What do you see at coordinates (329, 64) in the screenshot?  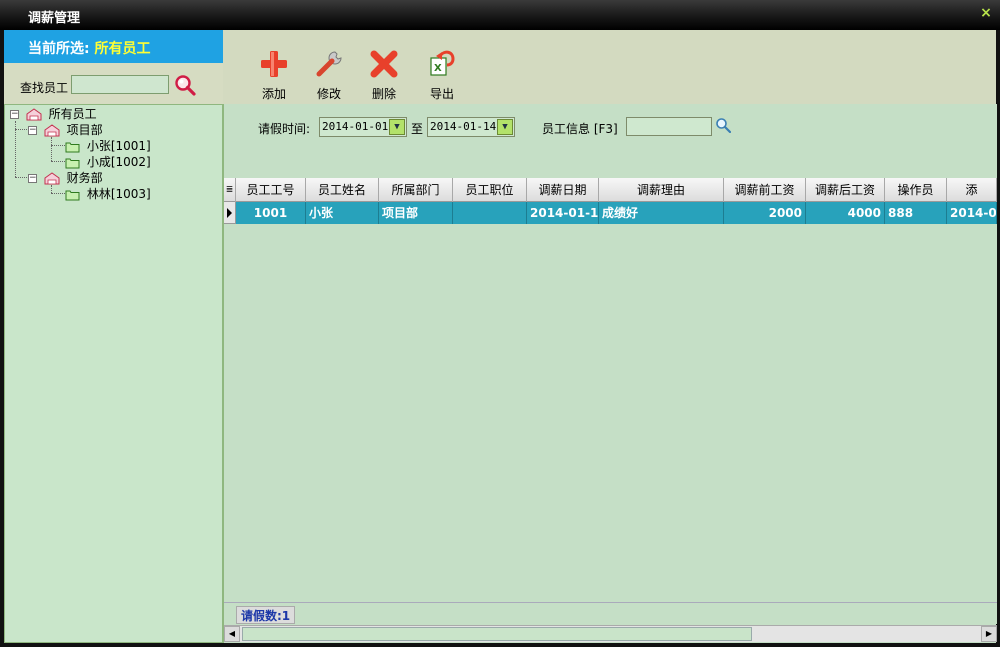 I see `wrench-icon` at bounding box center [329, 64].